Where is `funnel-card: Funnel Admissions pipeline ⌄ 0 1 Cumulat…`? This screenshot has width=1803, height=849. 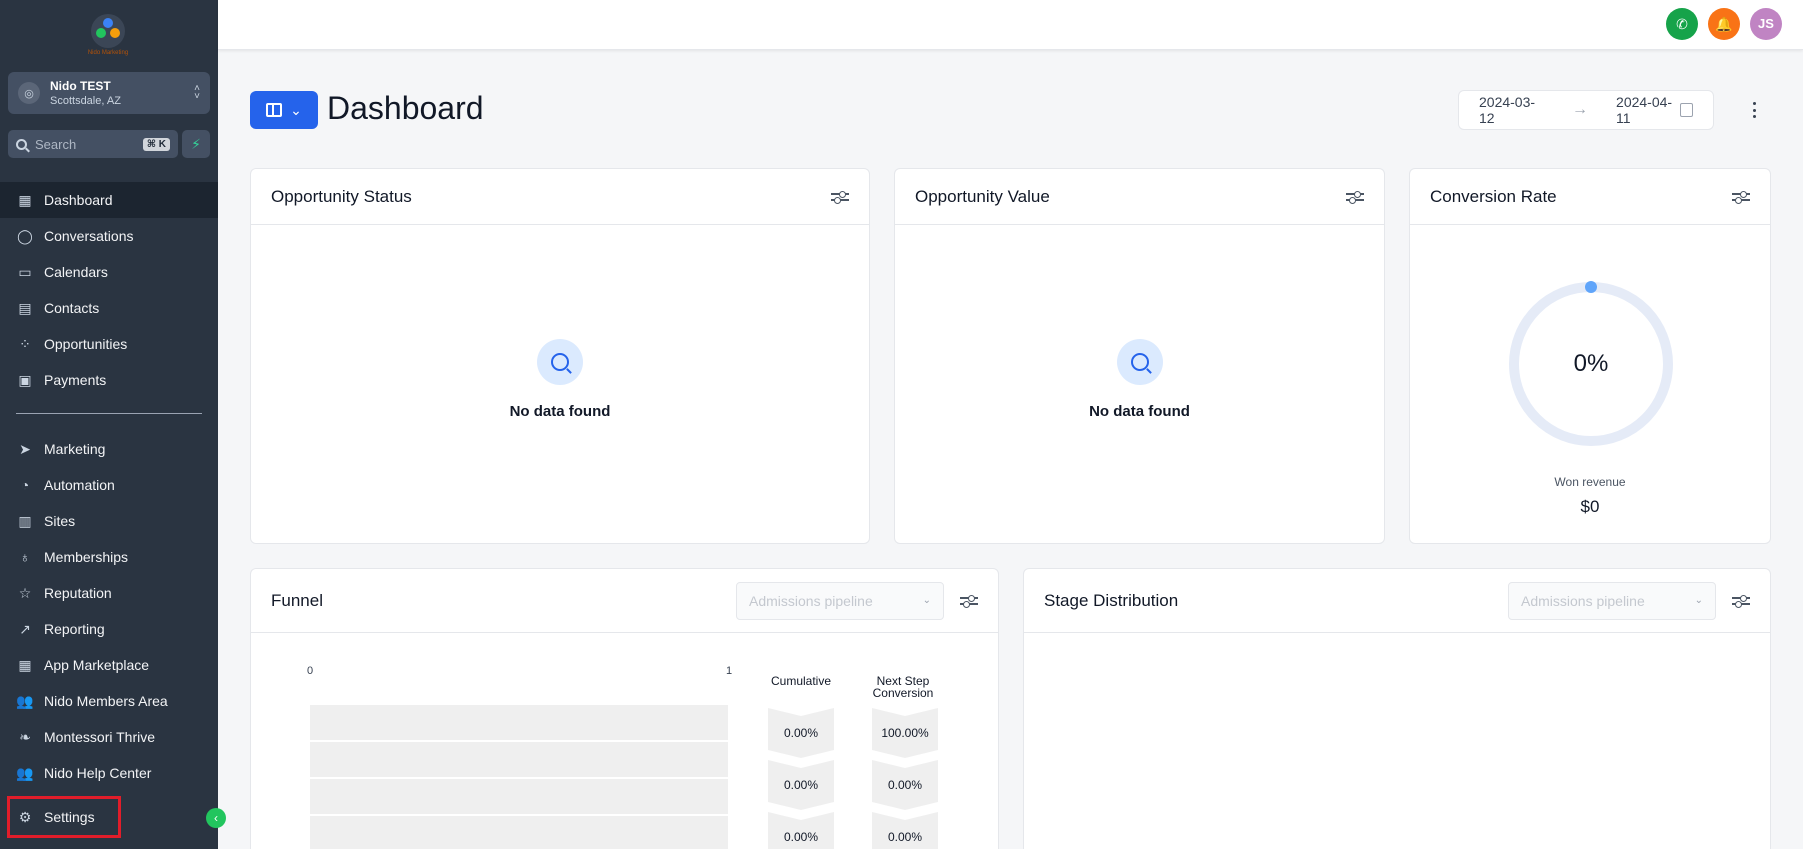 funnel-card: Funnel Admissions pipeline ⌄ 0 1 Cumulat… is located at coordinates (624, 708).